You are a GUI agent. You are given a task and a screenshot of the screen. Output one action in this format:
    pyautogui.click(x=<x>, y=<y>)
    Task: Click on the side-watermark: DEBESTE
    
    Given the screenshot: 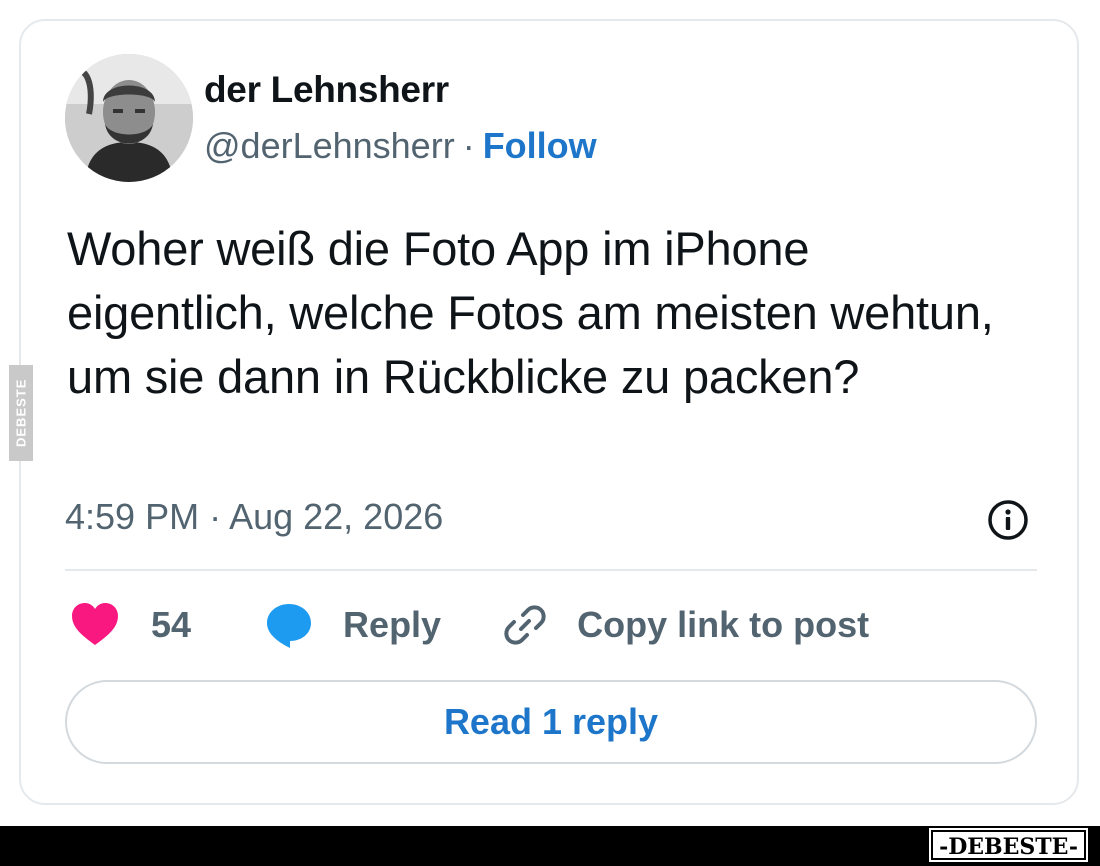 What is the action you would take?
    pyautogui.click(x=21, y=413)
    